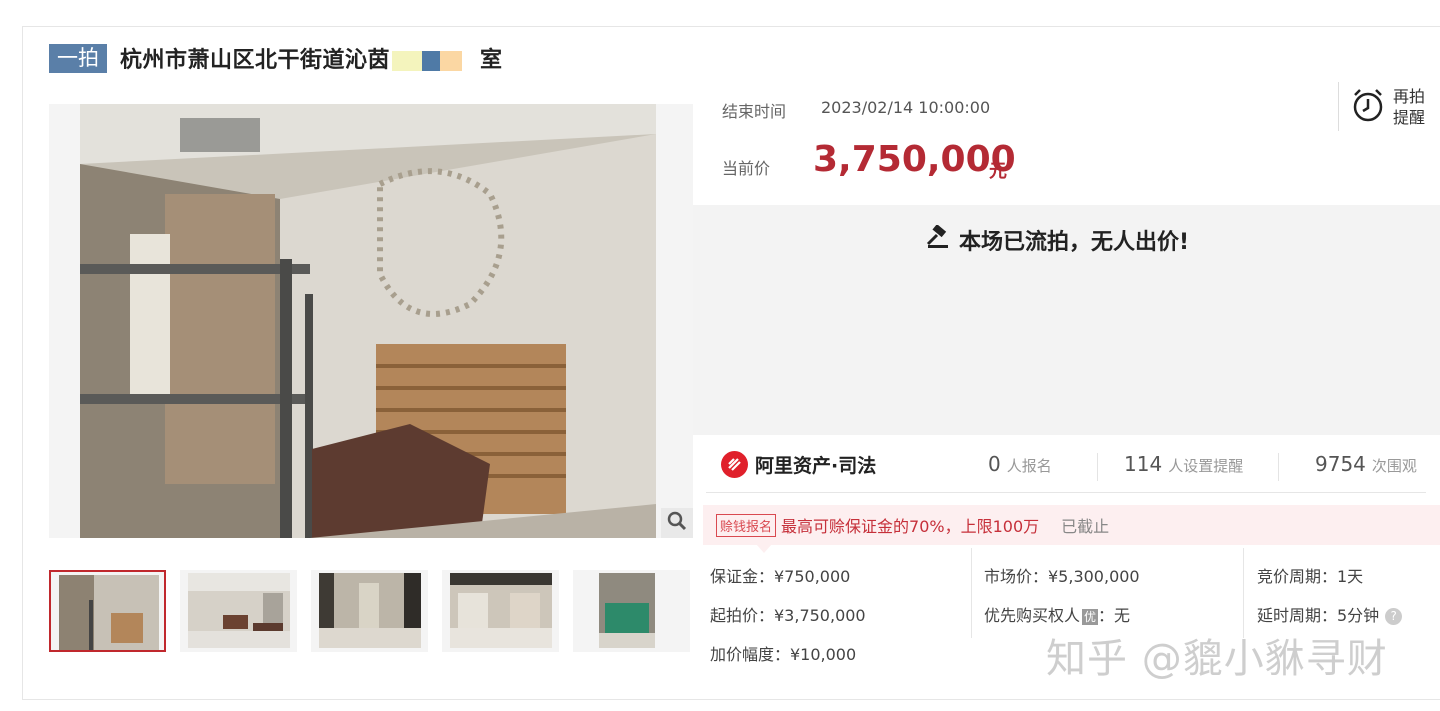 The height and width of the screenshot is (711, 1440). I want to click on stat-views: 9754 次围观, so click(1366, 464).